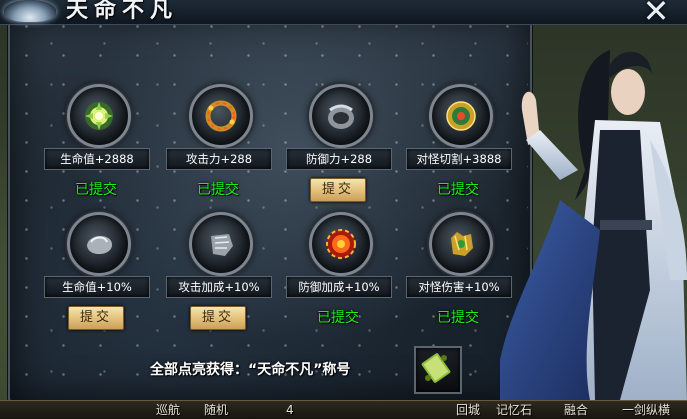 The height and width of the screenshot is (419, 687). I want to click on scroll-title-icon, so click(436, 368).